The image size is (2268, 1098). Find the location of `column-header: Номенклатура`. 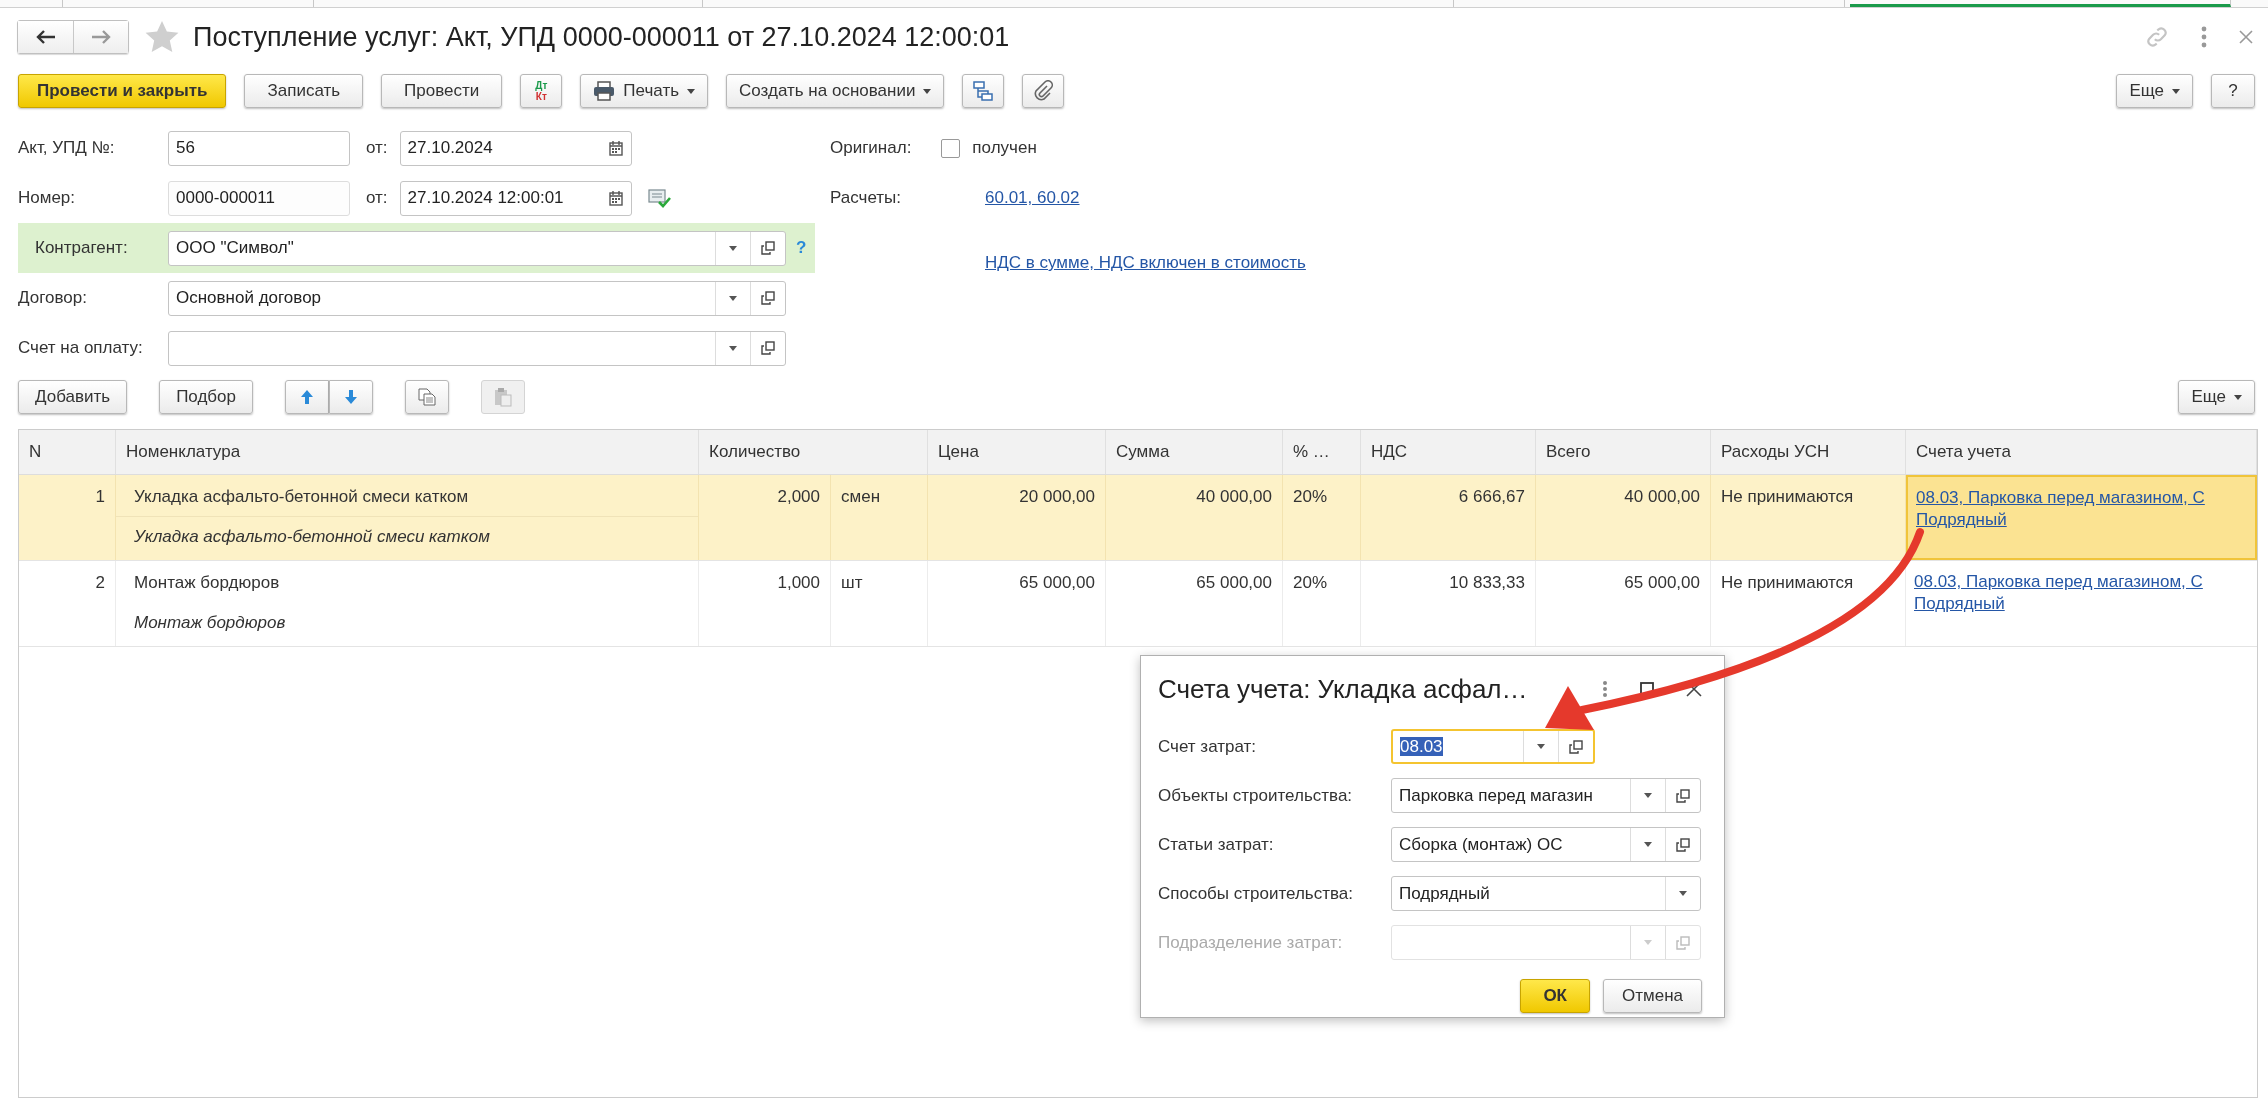

column-header: Номенклатура is located at coordinates (407, 452).